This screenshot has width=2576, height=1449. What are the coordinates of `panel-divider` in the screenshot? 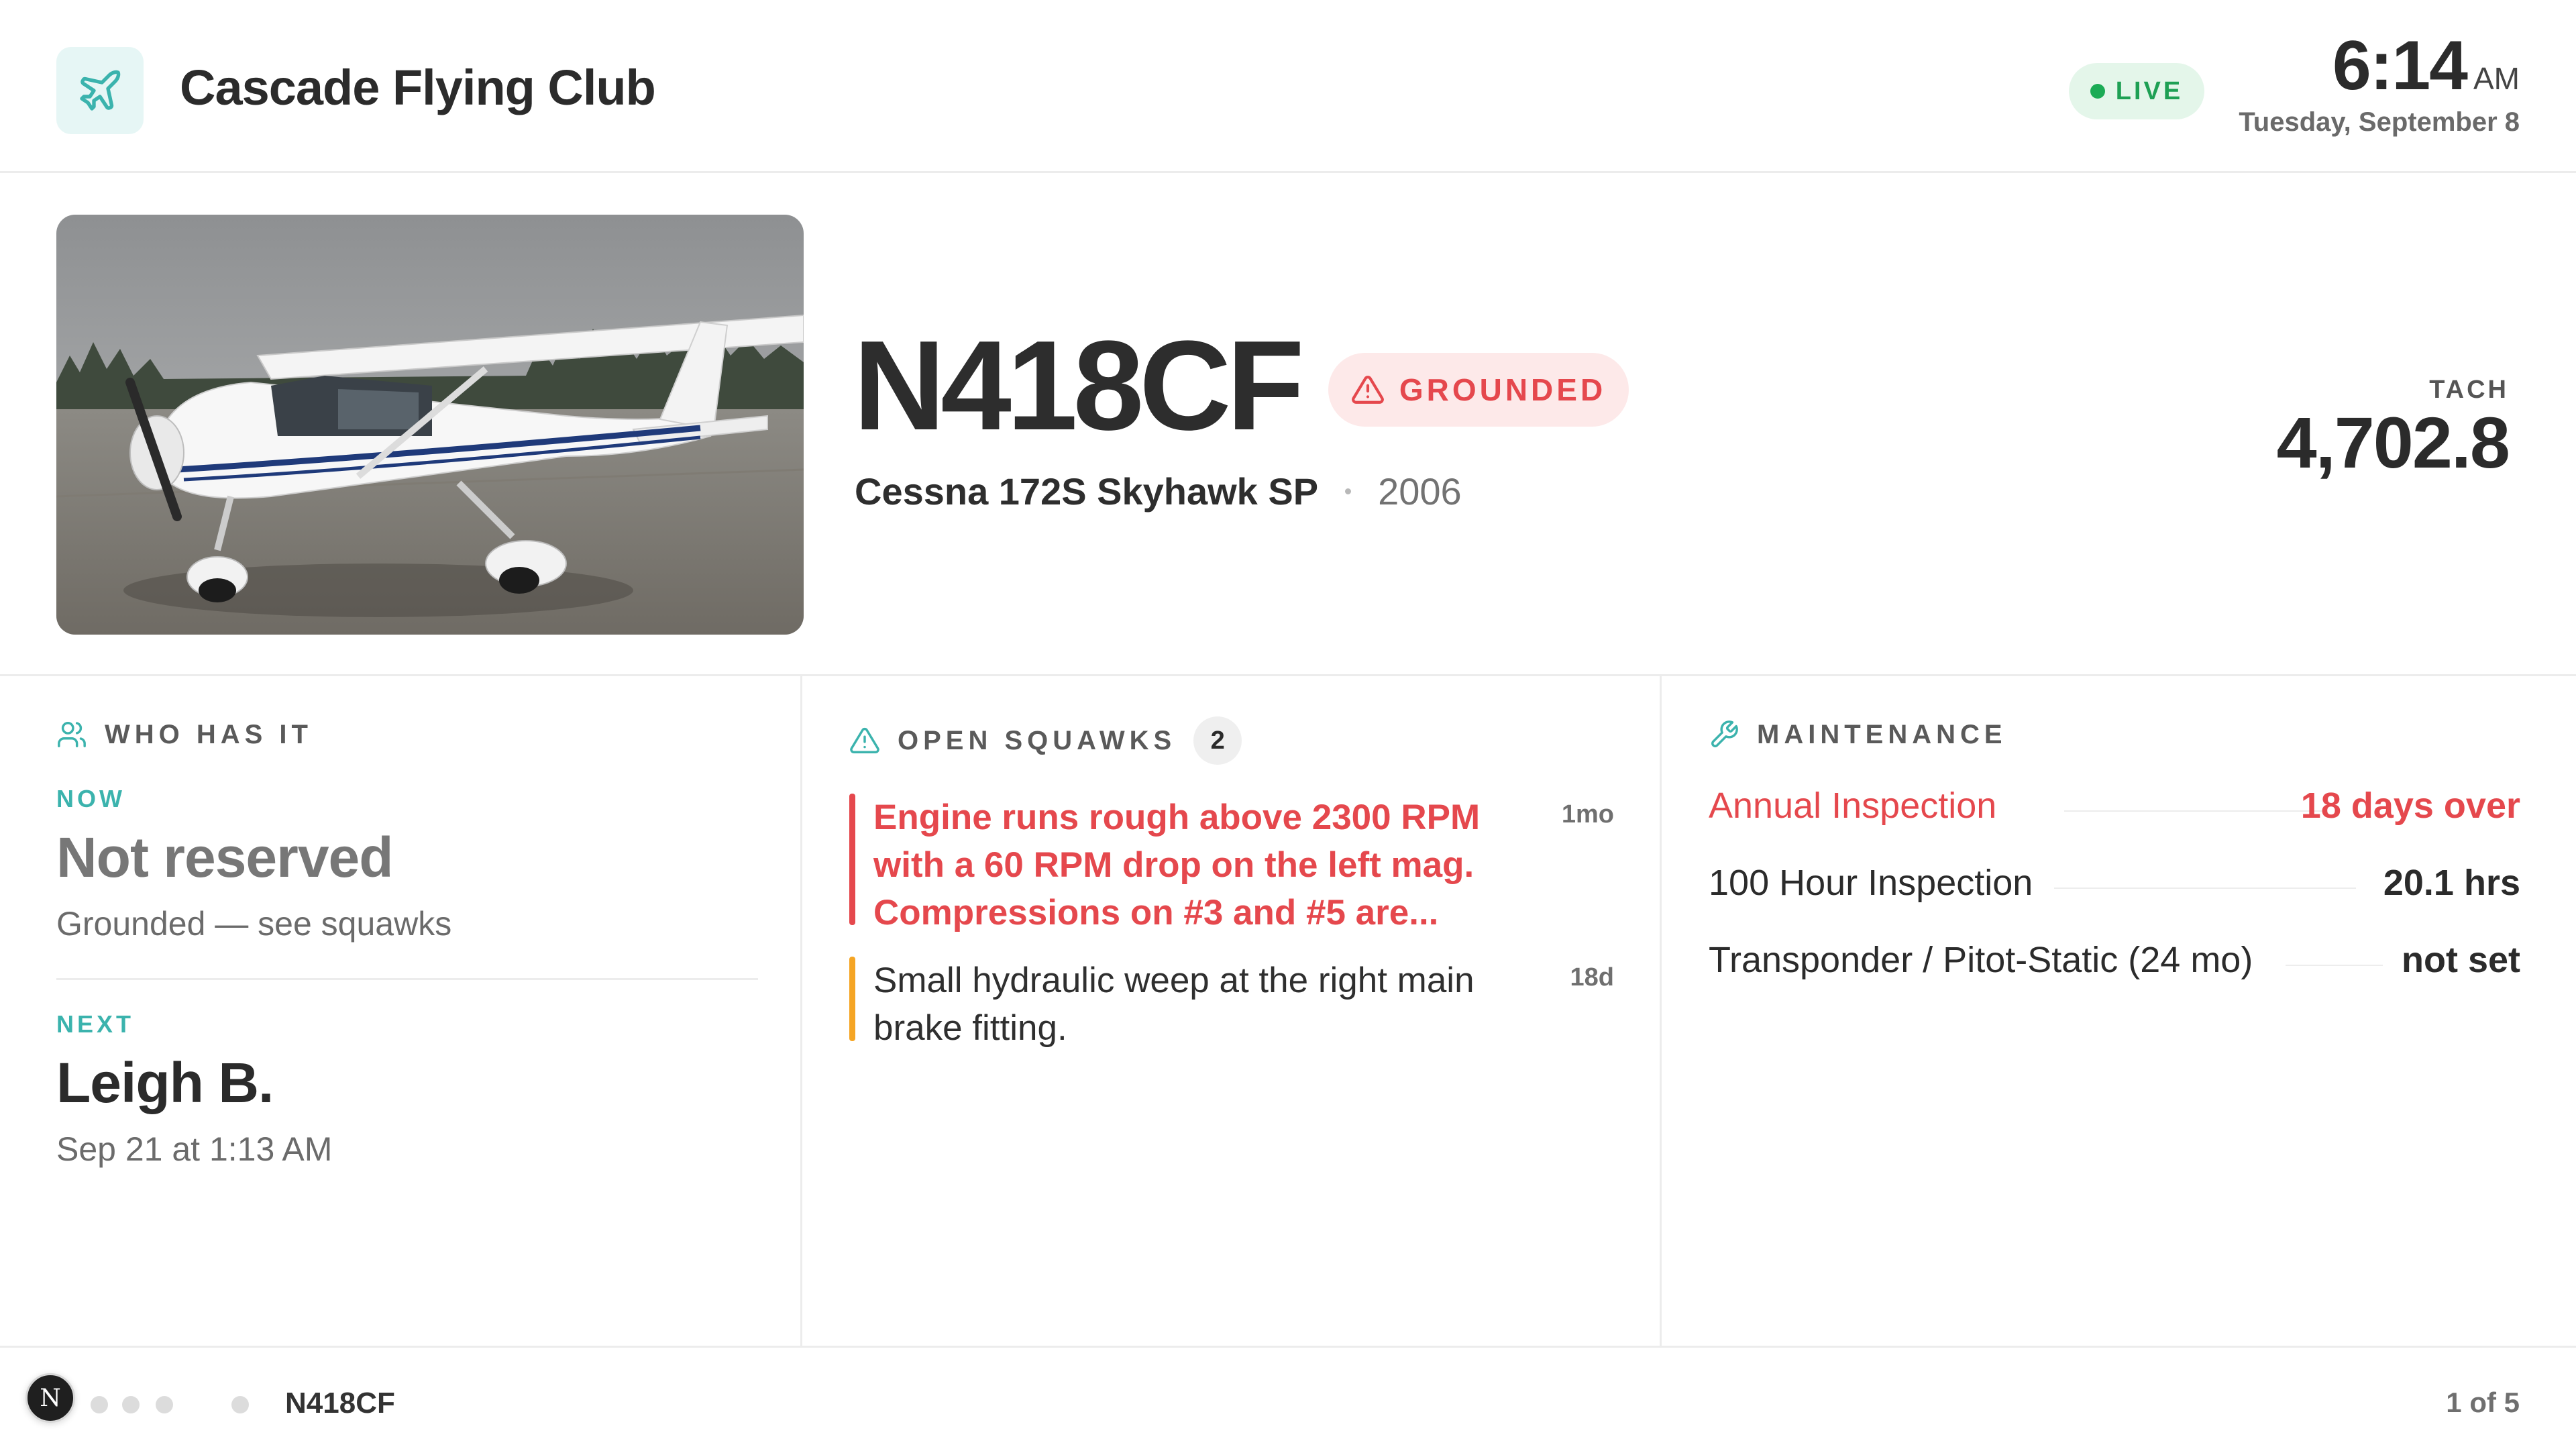 It's located at (407, 979).